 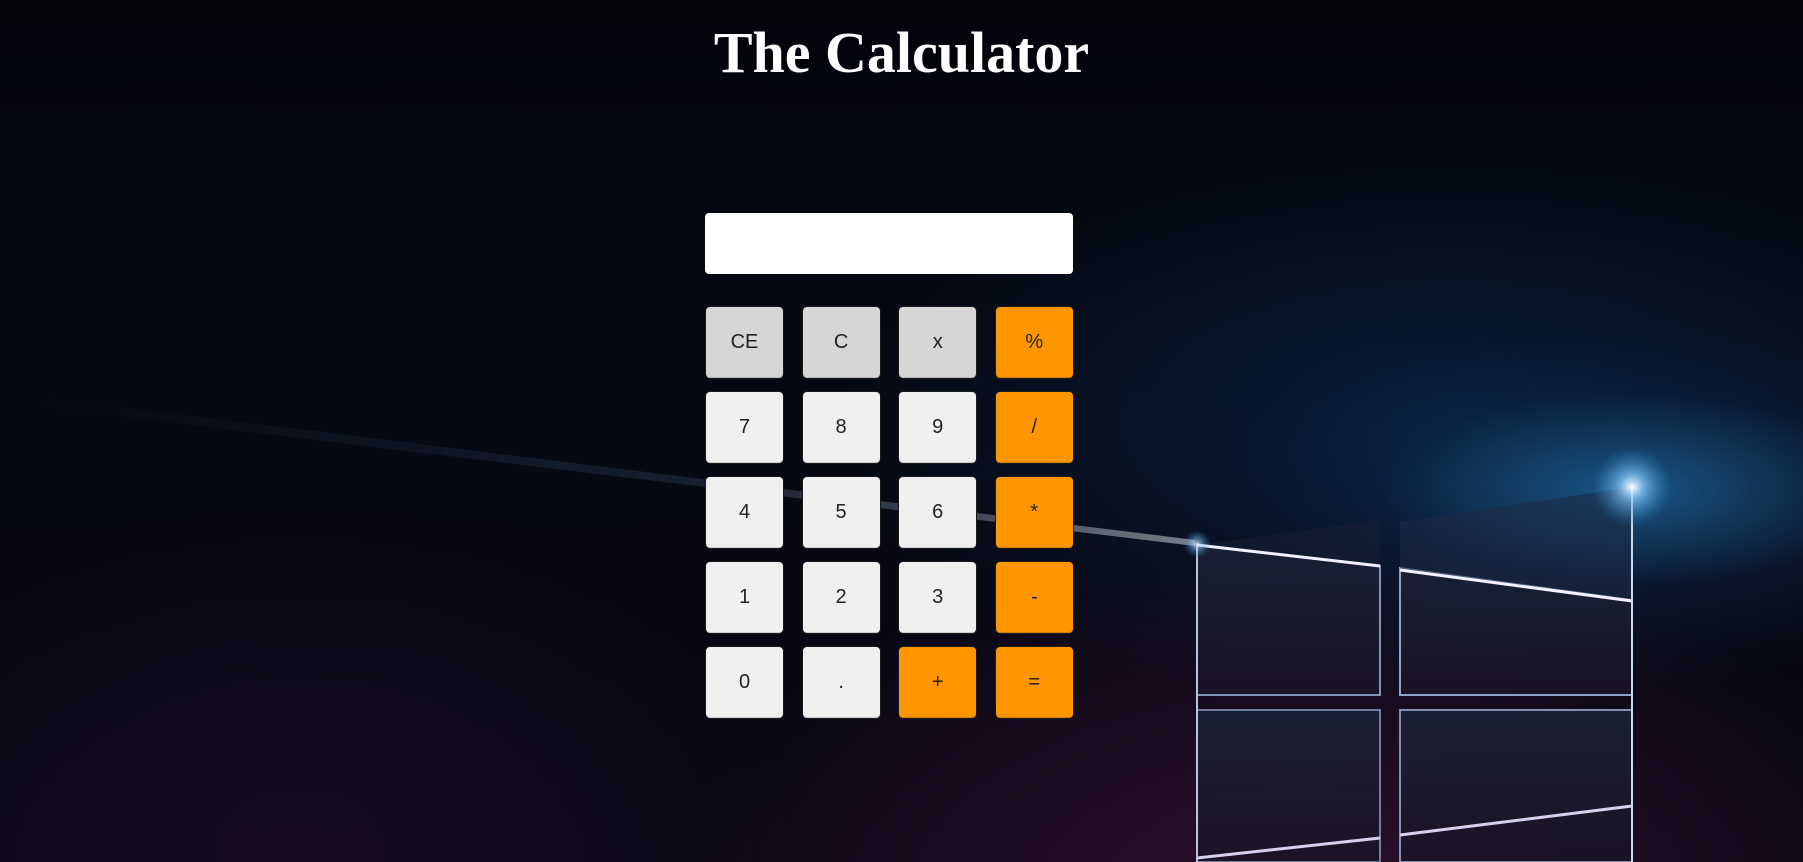 What do you see at coordinates (1034, 682) in the screenshot?
I see `equals-button: =` at bounding box center [1034, 682].